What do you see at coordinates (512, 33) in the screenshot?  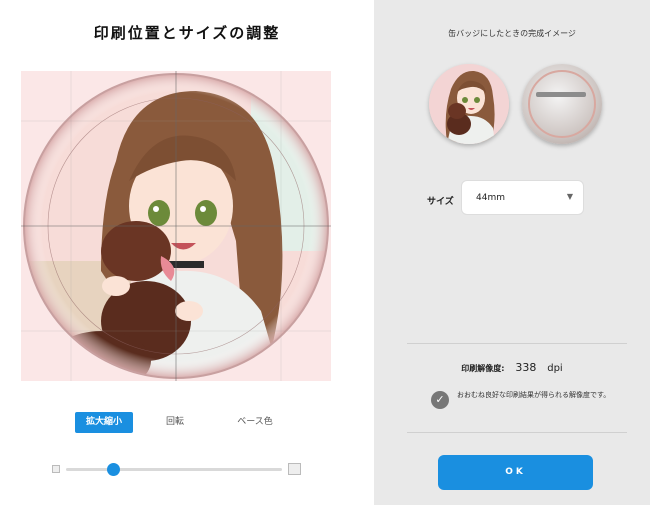 I see `preview-title: 缶バッジにしたときの完成イメージ` at bounding box center [512, 33].